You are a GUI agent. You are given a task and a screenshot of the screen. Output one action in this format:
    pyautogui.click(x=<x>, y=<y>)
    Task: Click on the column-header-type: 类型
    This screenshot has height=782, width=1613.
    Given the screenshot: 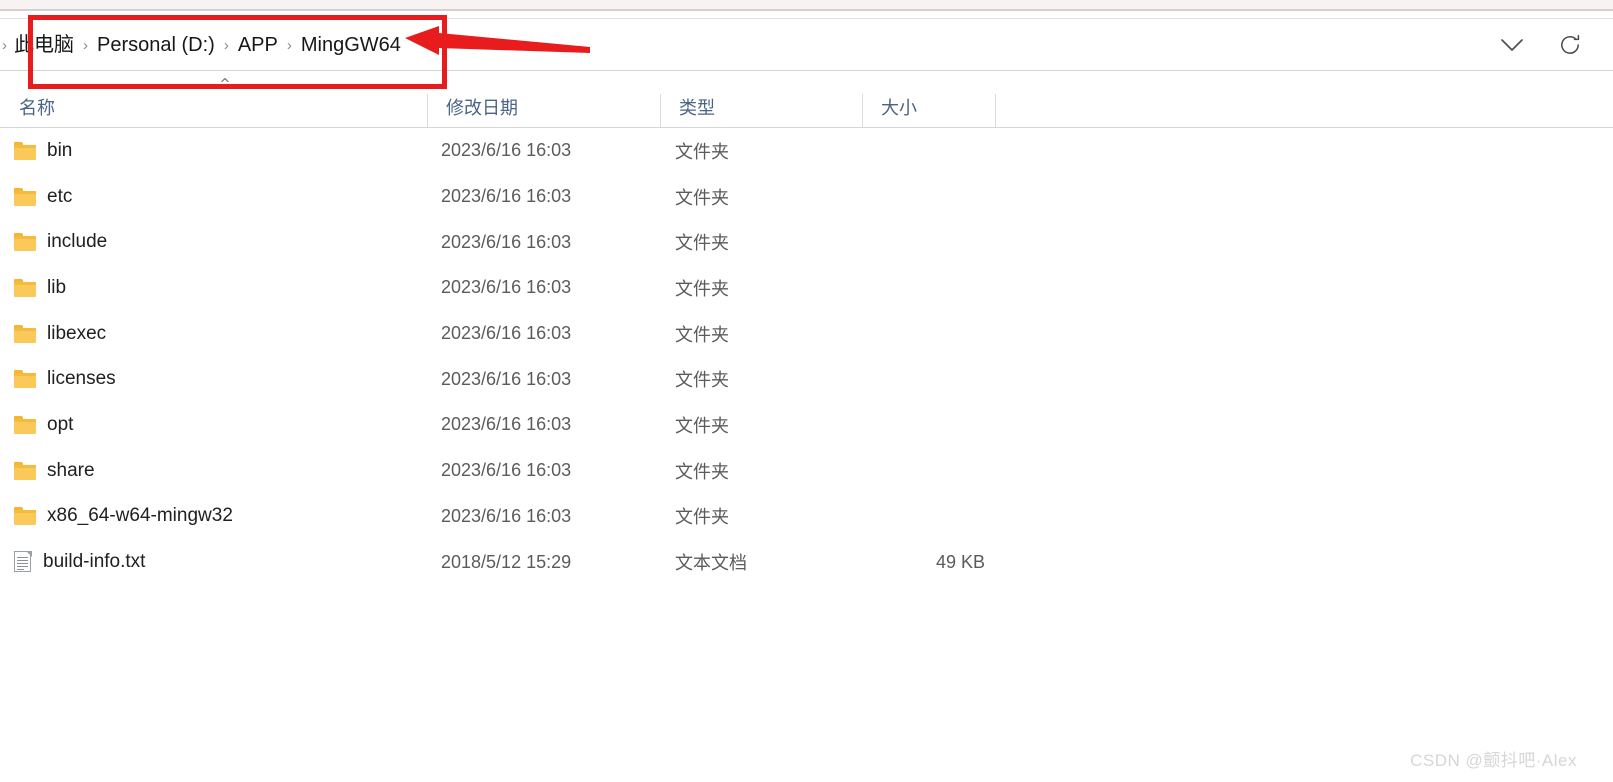 What is the action you would take?
    pyautogui.click(x=761, y=106)
    